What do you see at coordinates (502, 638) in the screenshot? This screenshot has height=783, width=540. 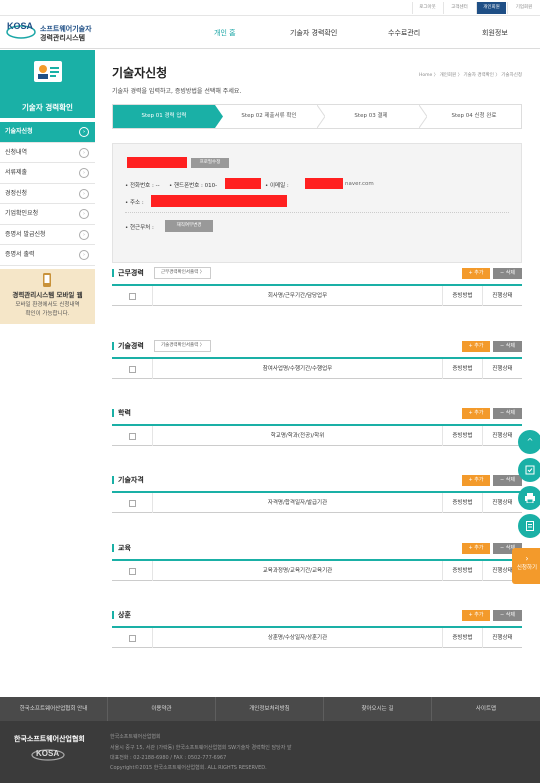 I see `column-header: 진행상태` at bounding box center [502, 638].